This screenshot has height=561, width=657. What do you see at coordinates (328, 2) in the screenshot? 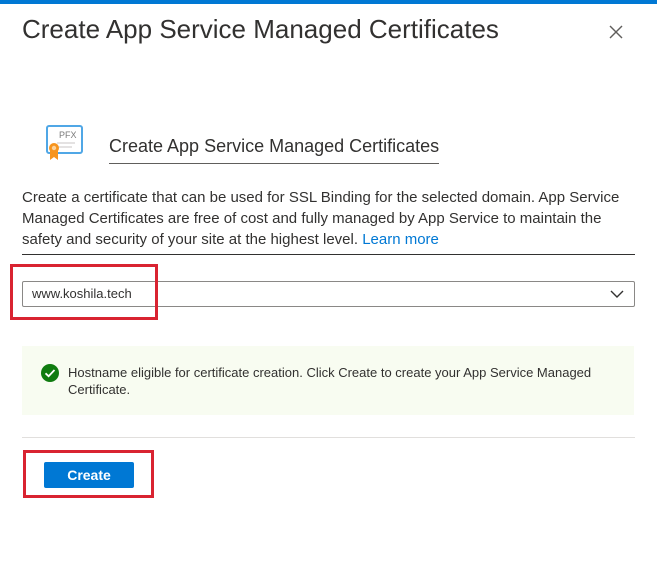
I see `panel-top-accent` at bounding box center [328, 2].